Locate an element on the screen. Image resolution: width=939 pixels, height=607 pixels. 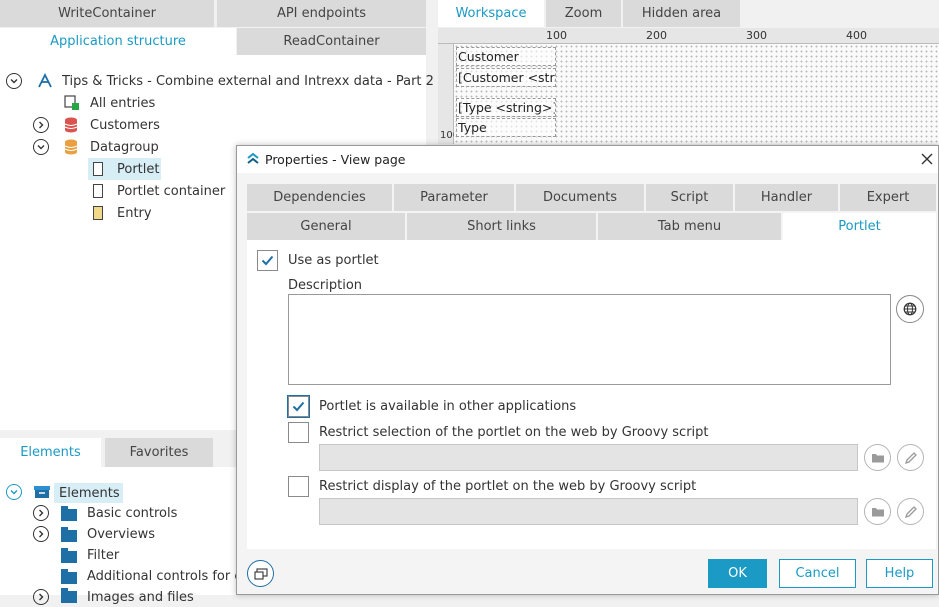
restrict-selection-checkbox is located at coordinates (298, 432).